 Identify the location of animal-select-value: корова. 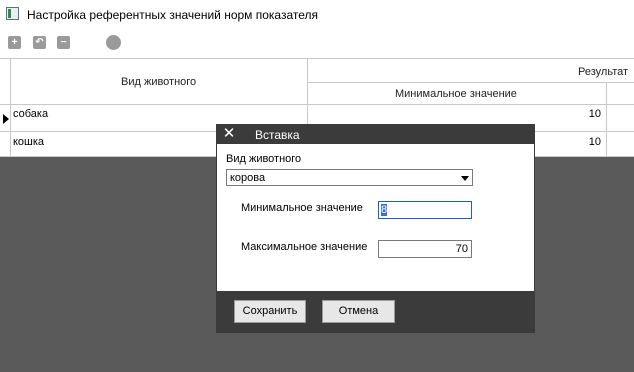
(248, 178).